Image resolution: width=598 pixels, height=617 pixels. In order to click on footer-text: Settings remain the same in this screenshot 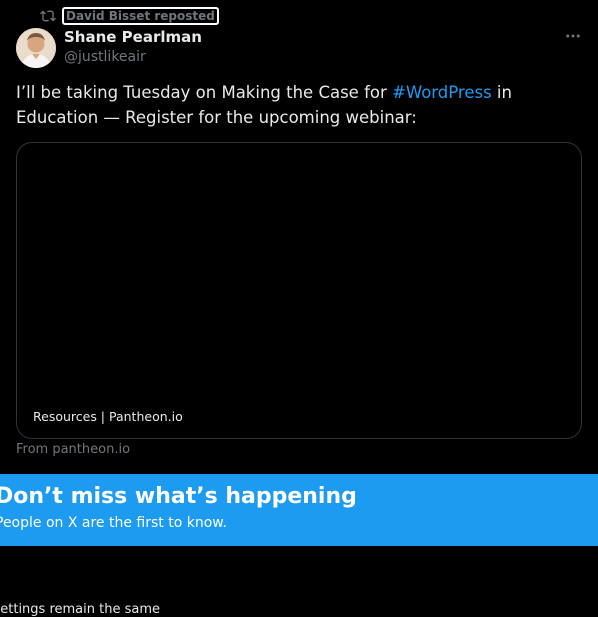, I will do `click(80, 609)`.